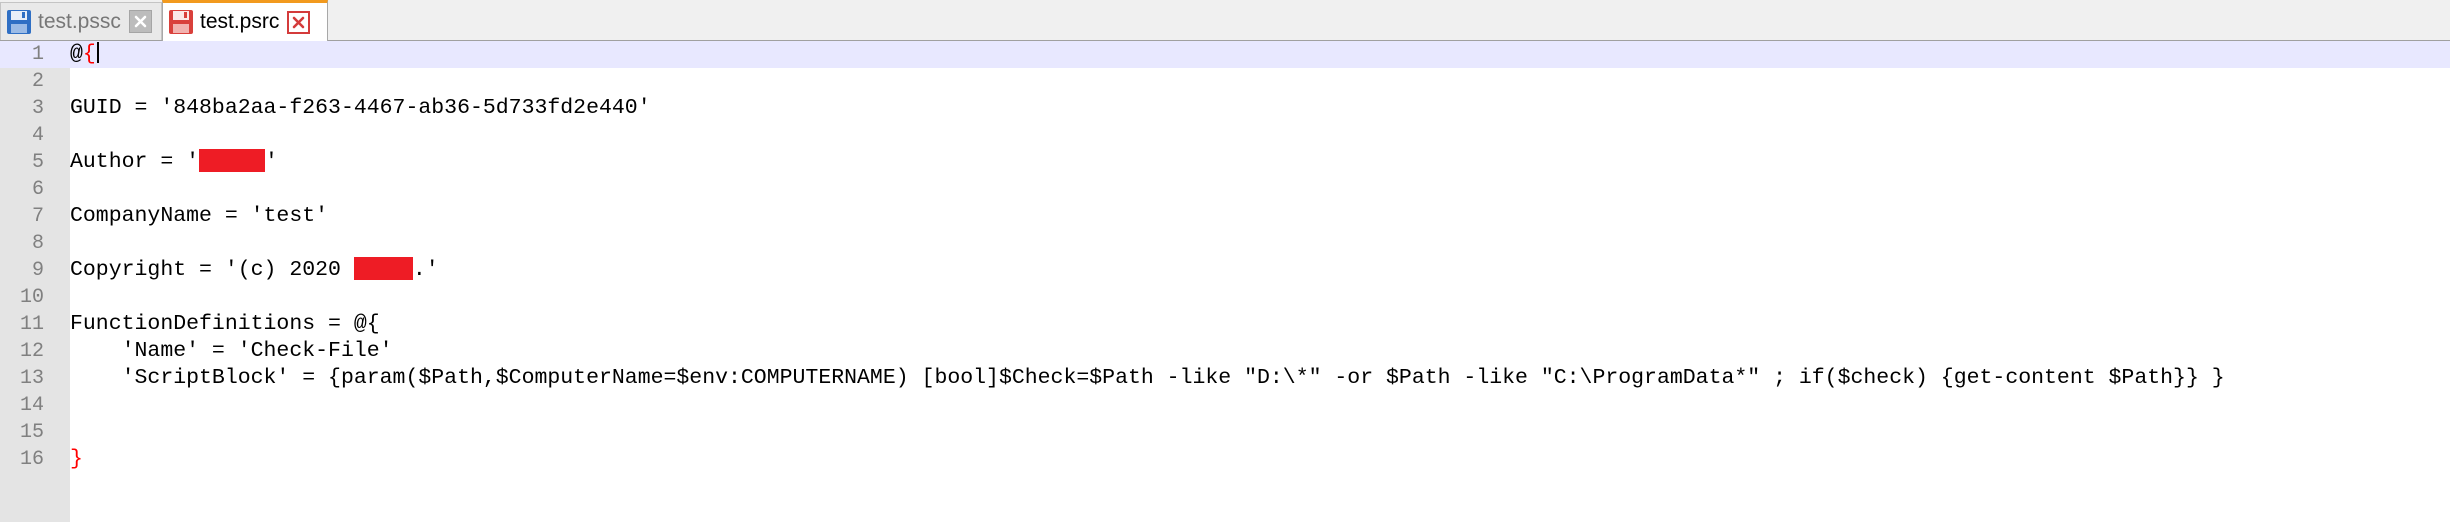  What do you see at coordinates (37, 243) in the screenshot?
I see `line-number: 8` at bounding box center [37, 243].